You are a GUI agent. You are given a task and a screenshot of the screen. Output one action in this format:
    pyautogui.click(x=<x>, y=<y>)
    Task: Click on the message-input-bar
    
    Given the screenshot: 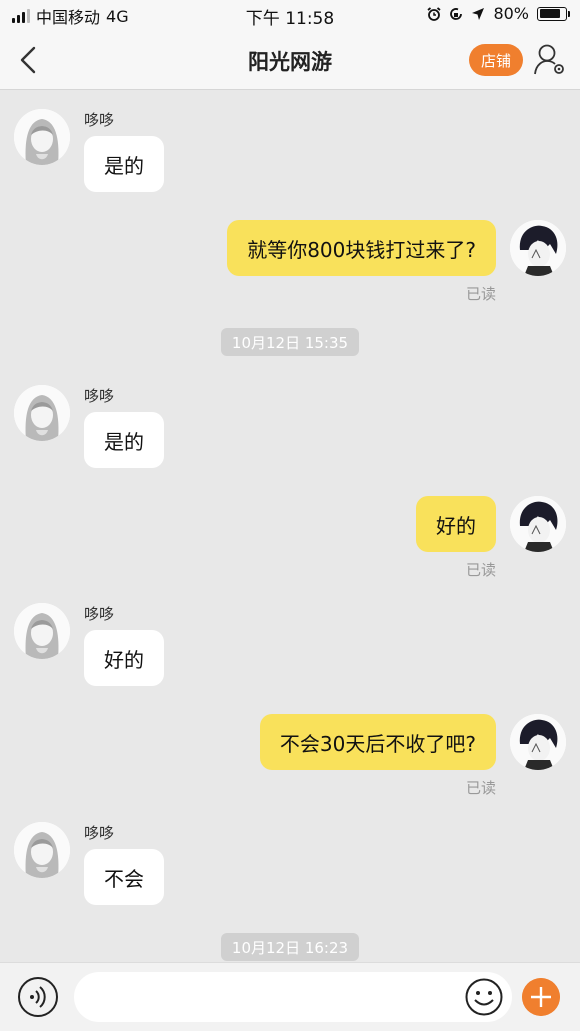 What is the action you would take?
    pyautogui.click(x=290, y=996)
    